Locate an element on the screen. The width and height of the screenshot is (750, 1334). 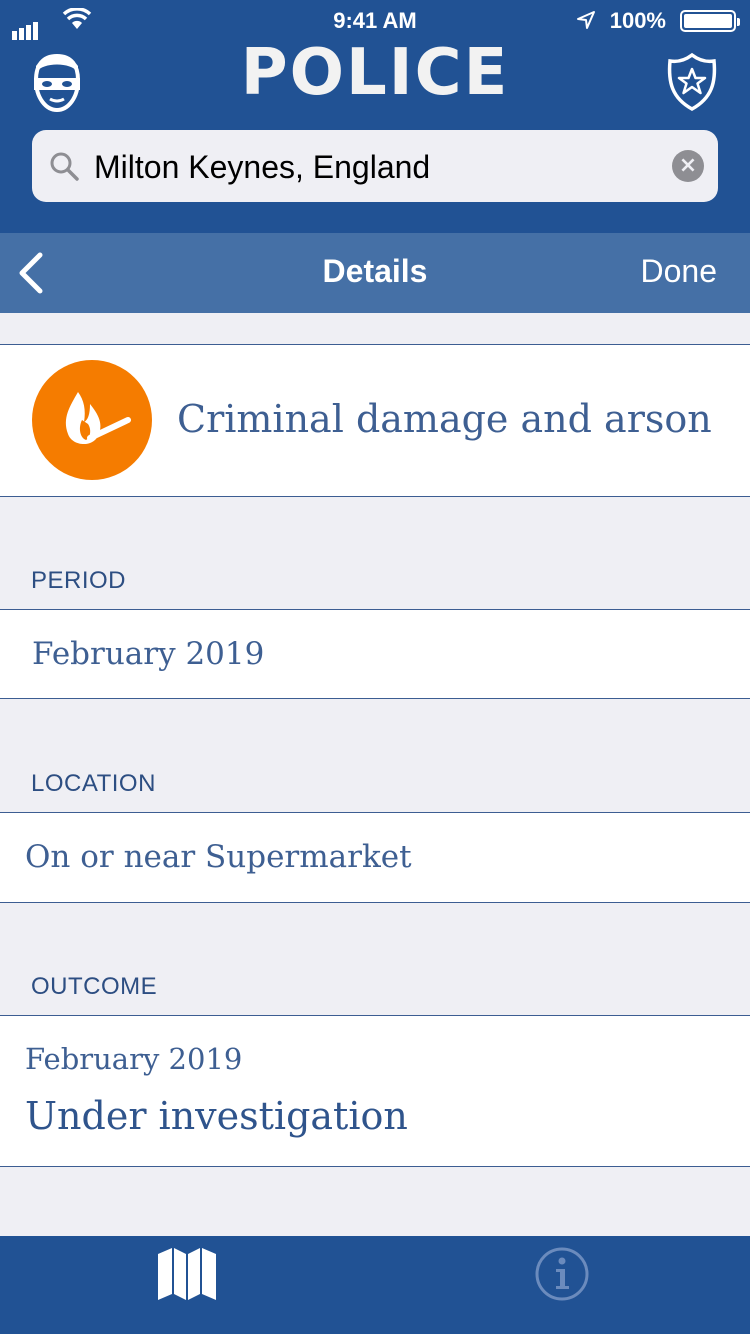
outcome-section-label: OUTCOME is located at coordinates (94, 986).